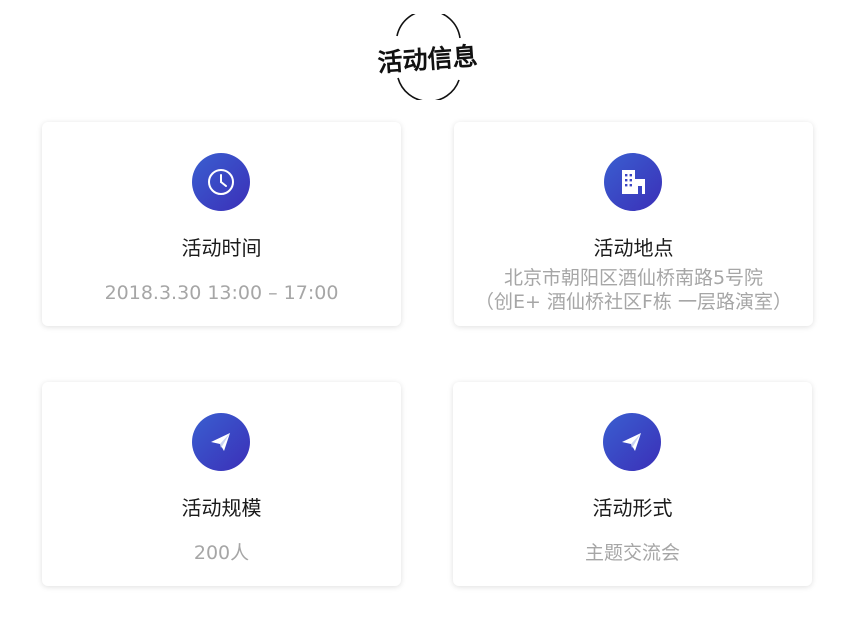 The image size is (850, 617). I want to click on activity-location-label: 活动地点, so click(633, 248).